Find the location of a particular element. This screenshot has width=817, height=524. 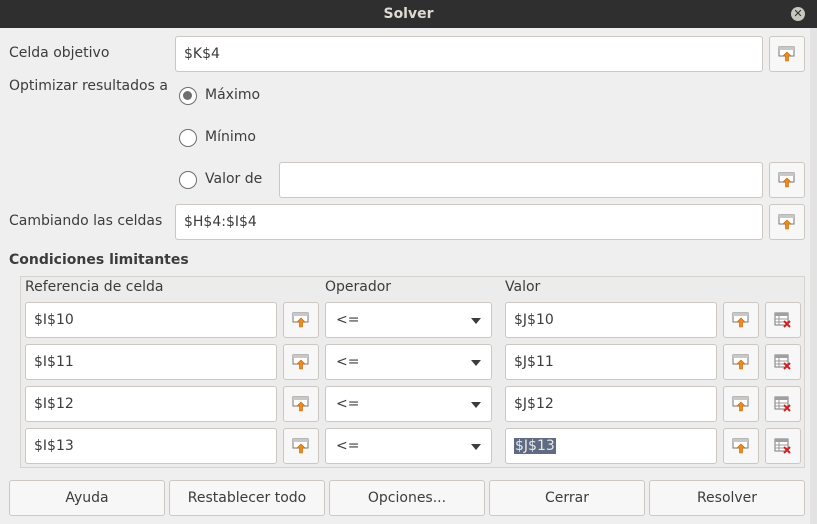

header-cell-reference: Referencia de celda is located at coordinates (94, 287).